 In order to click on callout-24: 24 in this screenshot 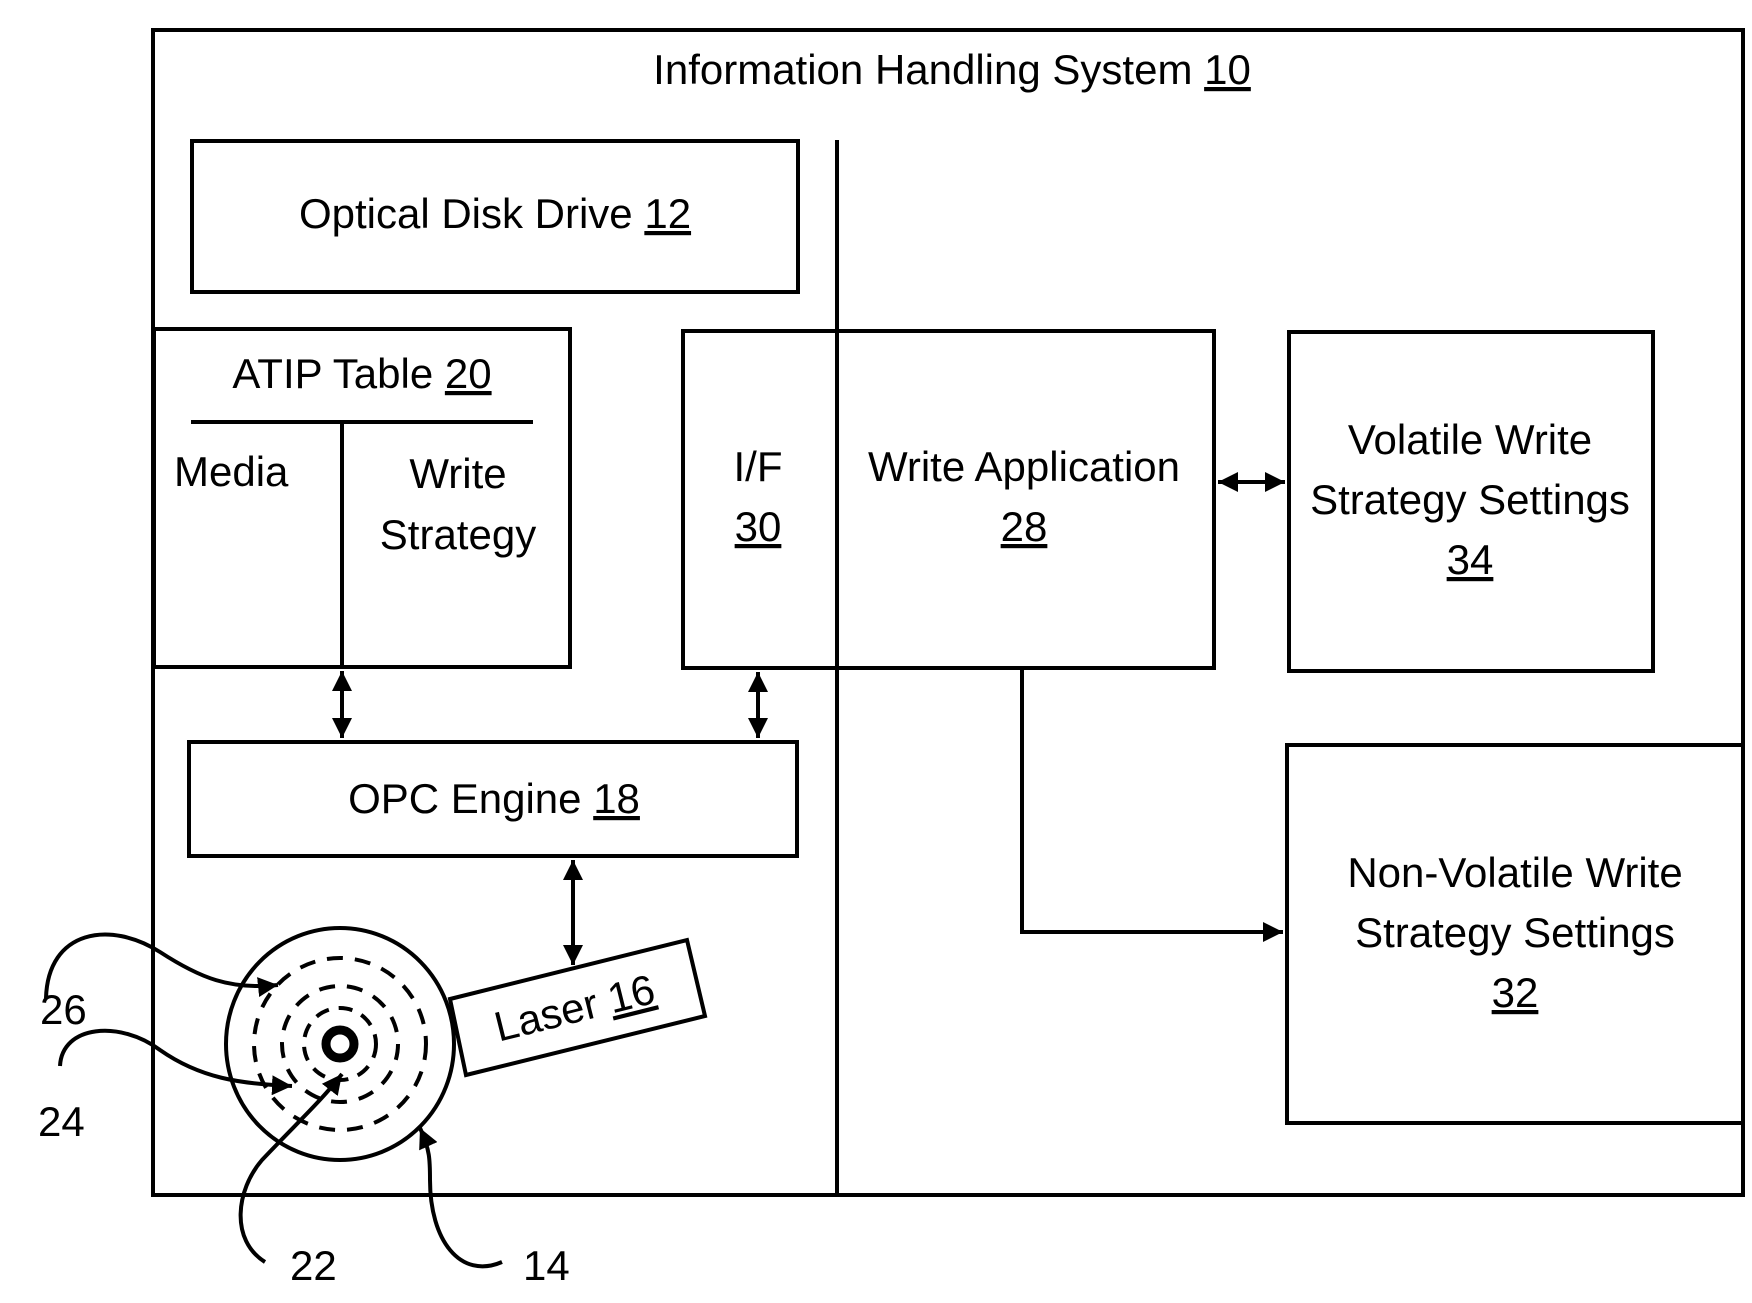, I will do `click(61, 1121)`.